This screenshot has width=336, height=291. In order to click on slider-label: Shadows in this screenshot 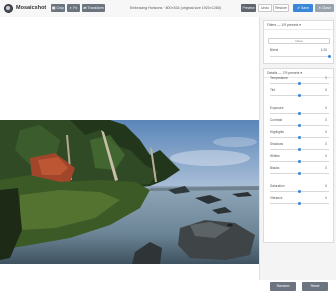, I will do `click(277, 144)`.